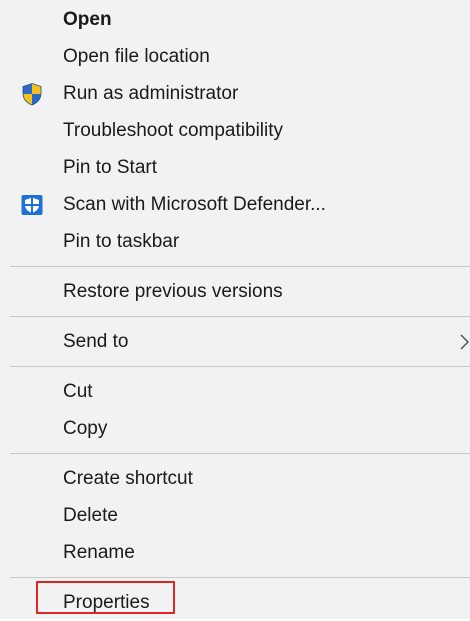 Image resolution: width=470 pixels, height=621 pixels. I want to click on menu-item-label: Rename, so click(99, 552).